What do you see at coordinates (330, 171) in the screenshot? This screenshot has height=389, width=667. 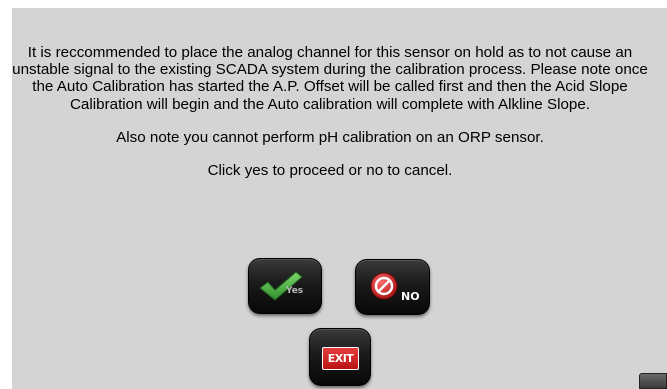 I see `confirm-prompt-text: Click yes to proceed or no to cancel.` at bounding box center [330, 171].